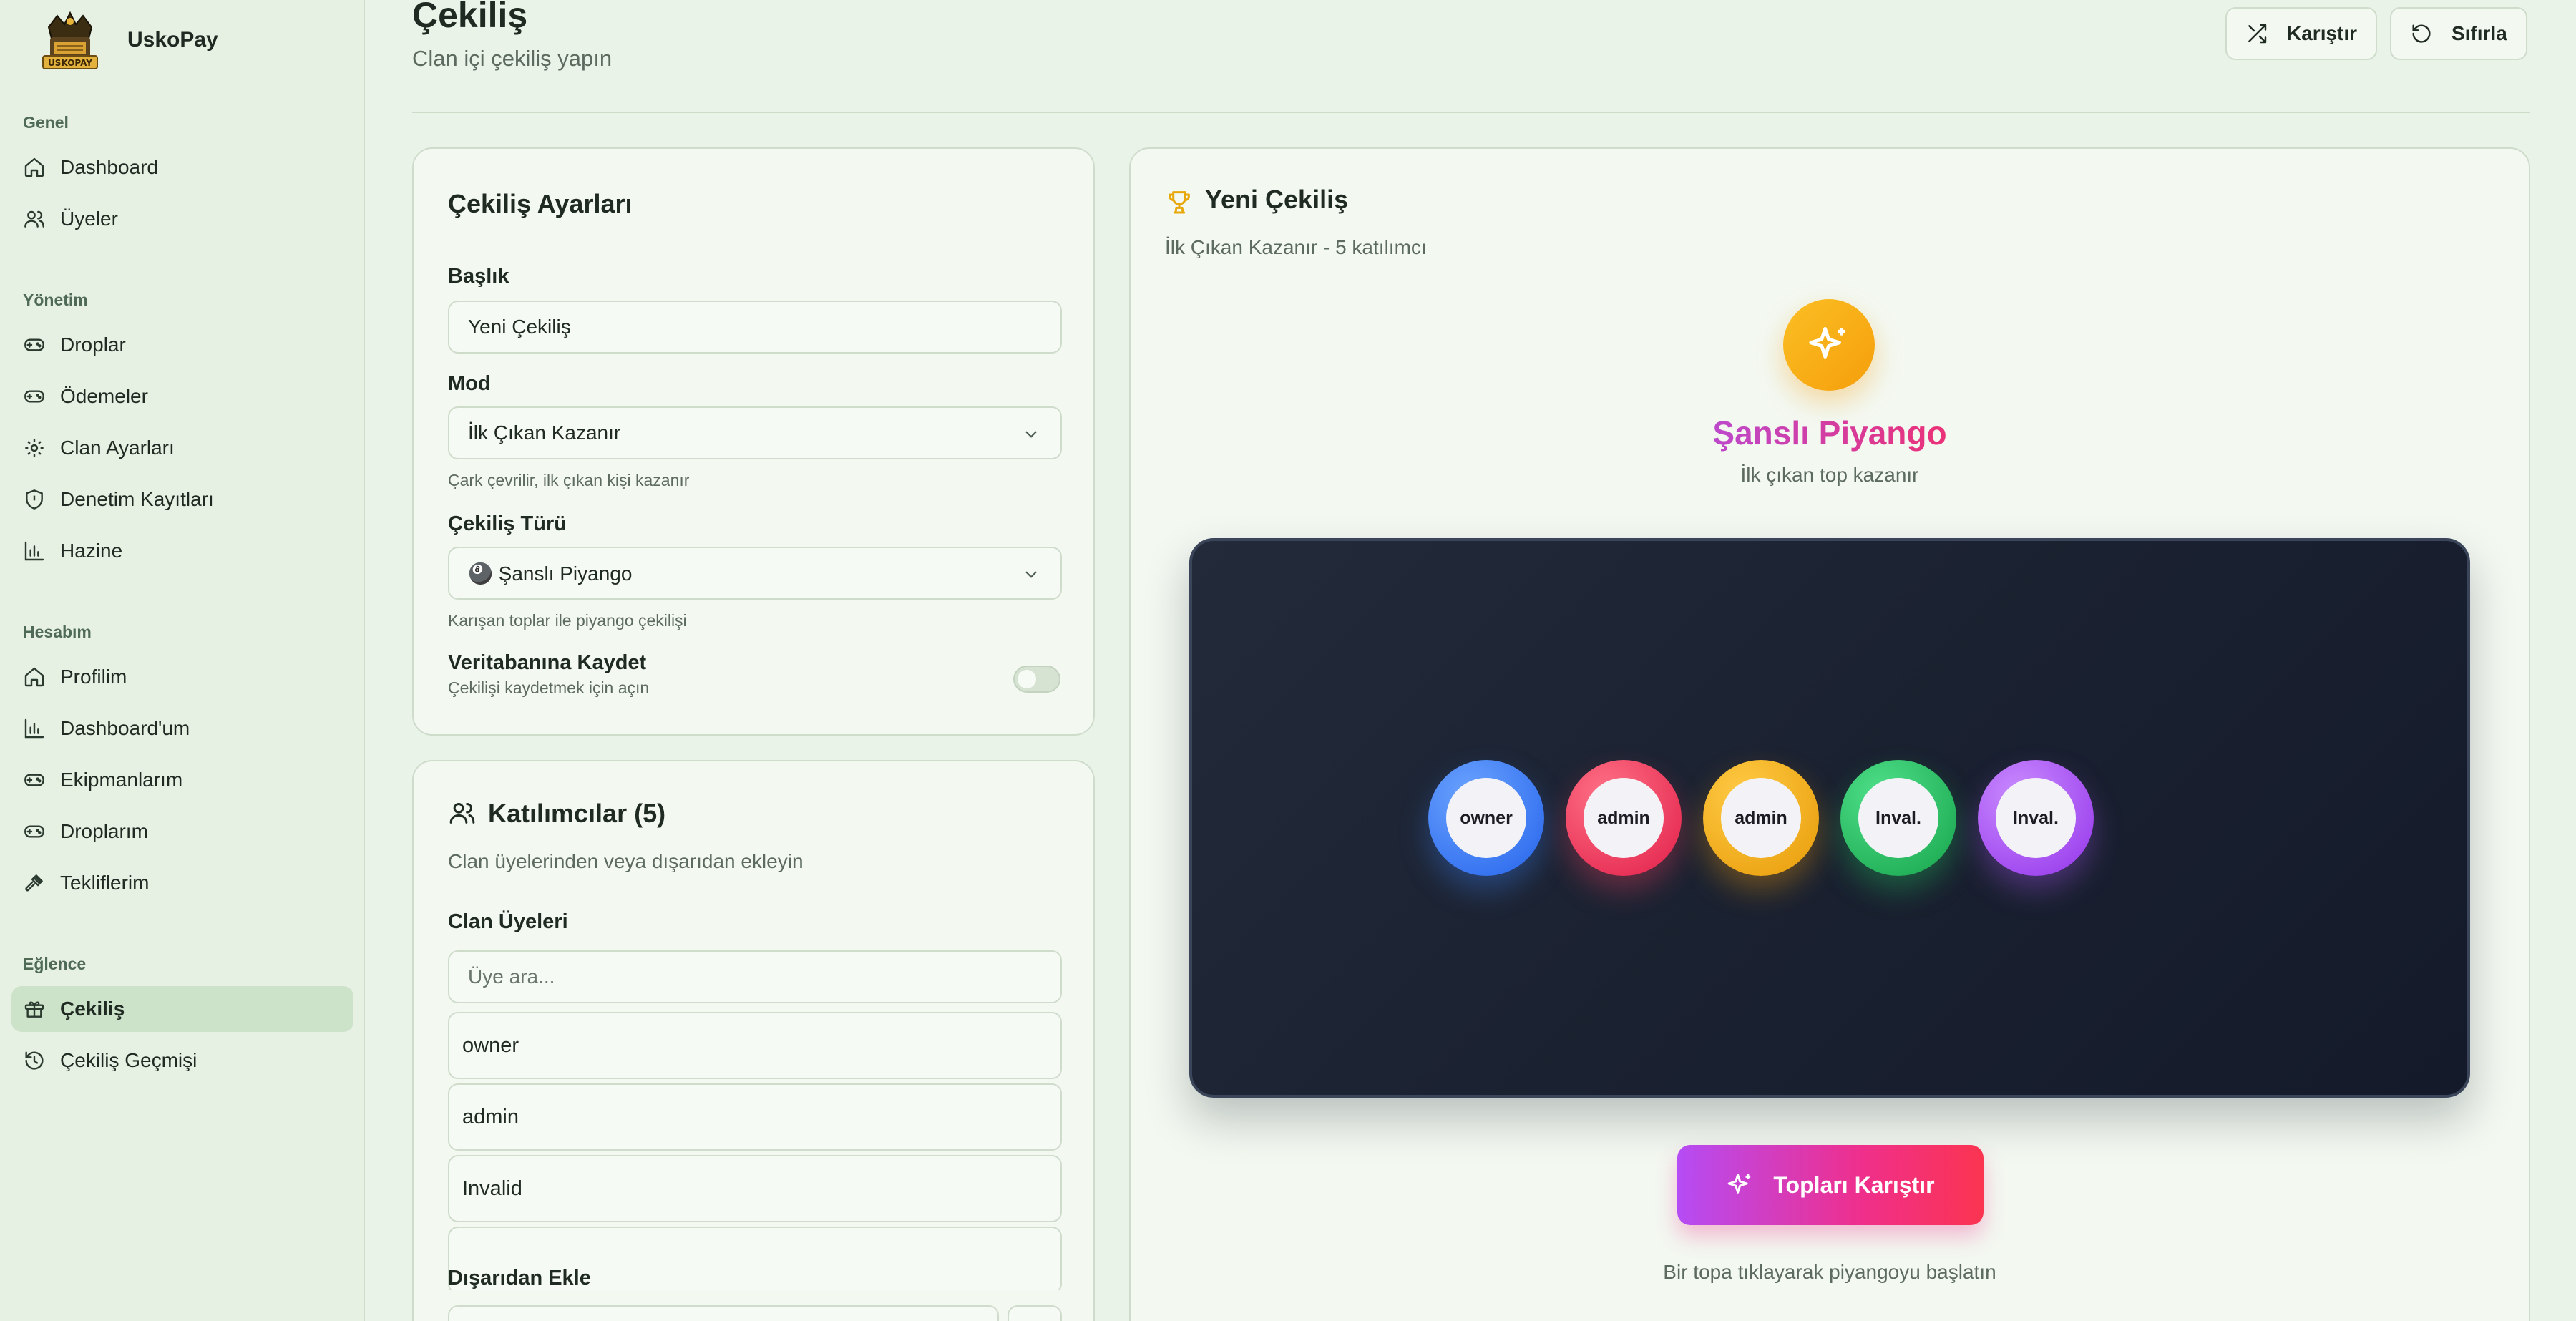  I want to click on sidebar-item-label: Çekiliş, so click(92, 1009).